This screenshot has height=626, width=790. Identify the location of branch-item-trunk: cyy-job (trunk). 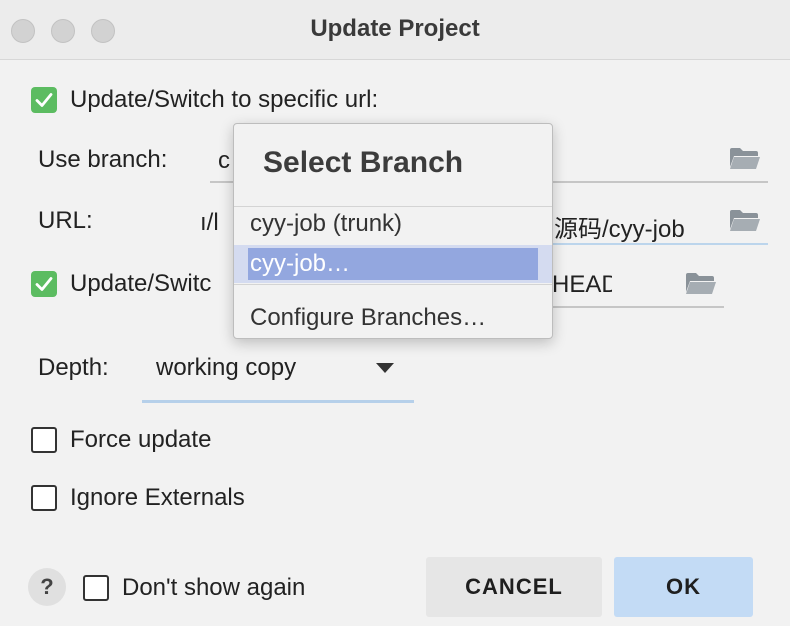
(326, 224).